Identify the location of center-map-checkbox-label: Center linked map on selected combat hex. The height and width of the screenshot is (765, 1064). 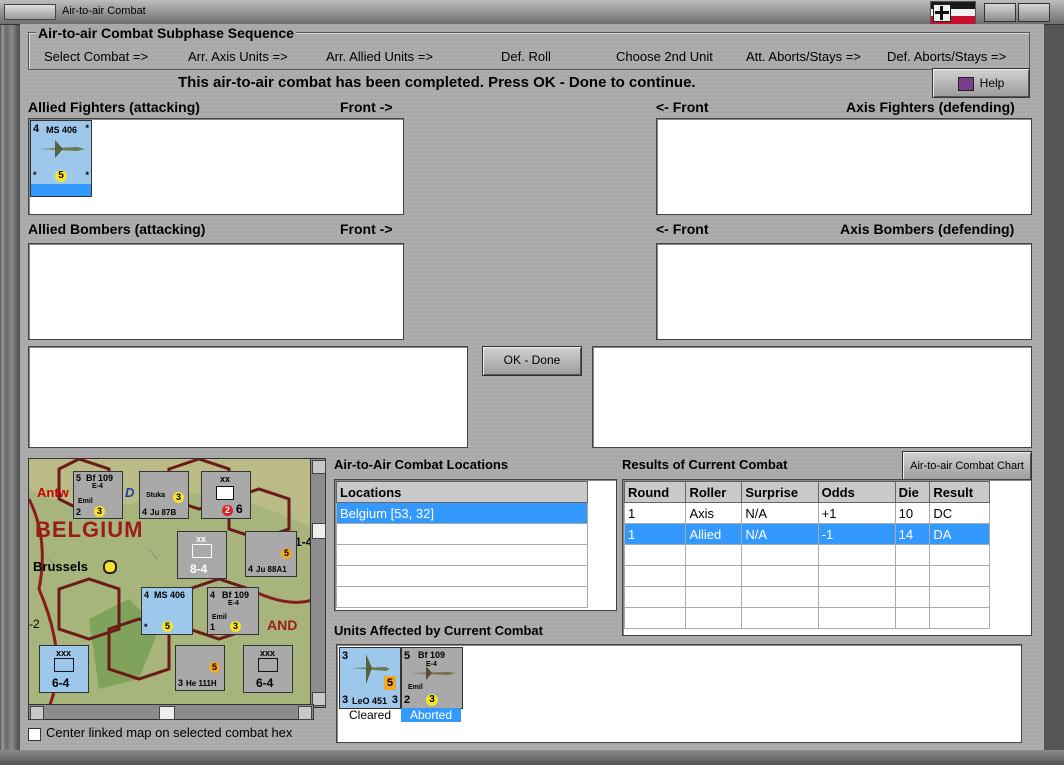
(169, 732).